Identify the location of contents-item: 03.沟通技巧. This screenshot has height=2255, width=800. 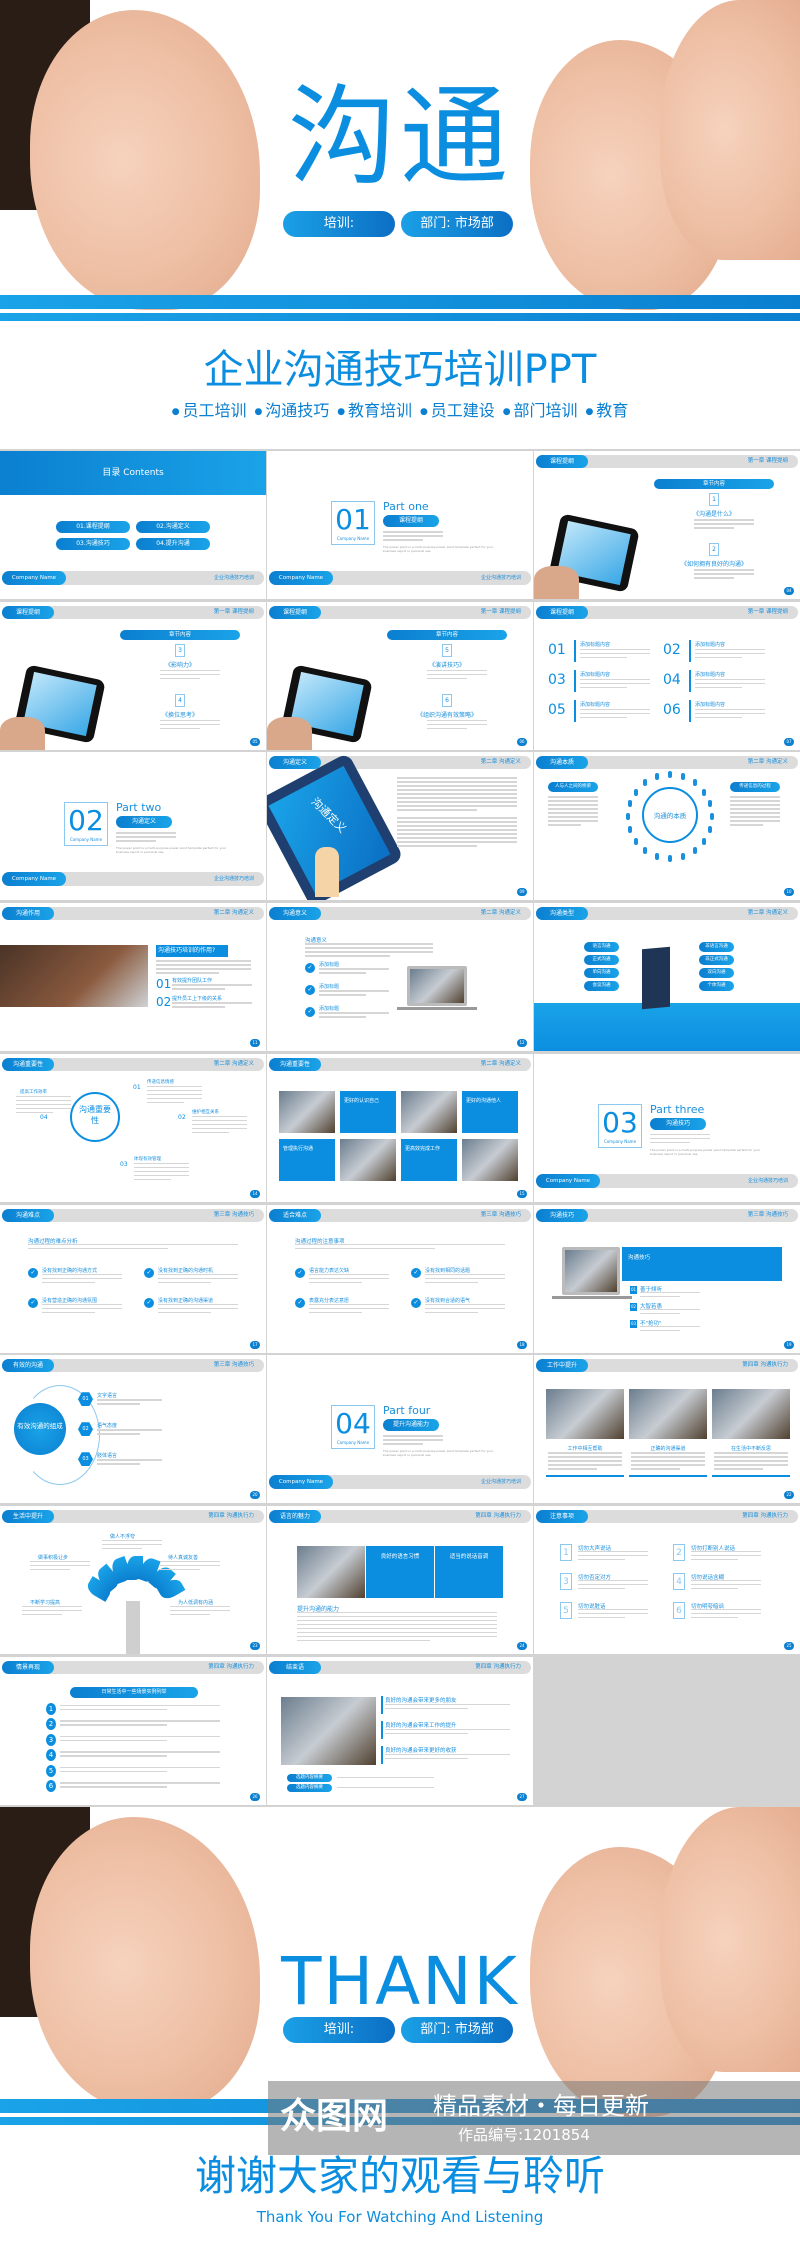
(93, 544).